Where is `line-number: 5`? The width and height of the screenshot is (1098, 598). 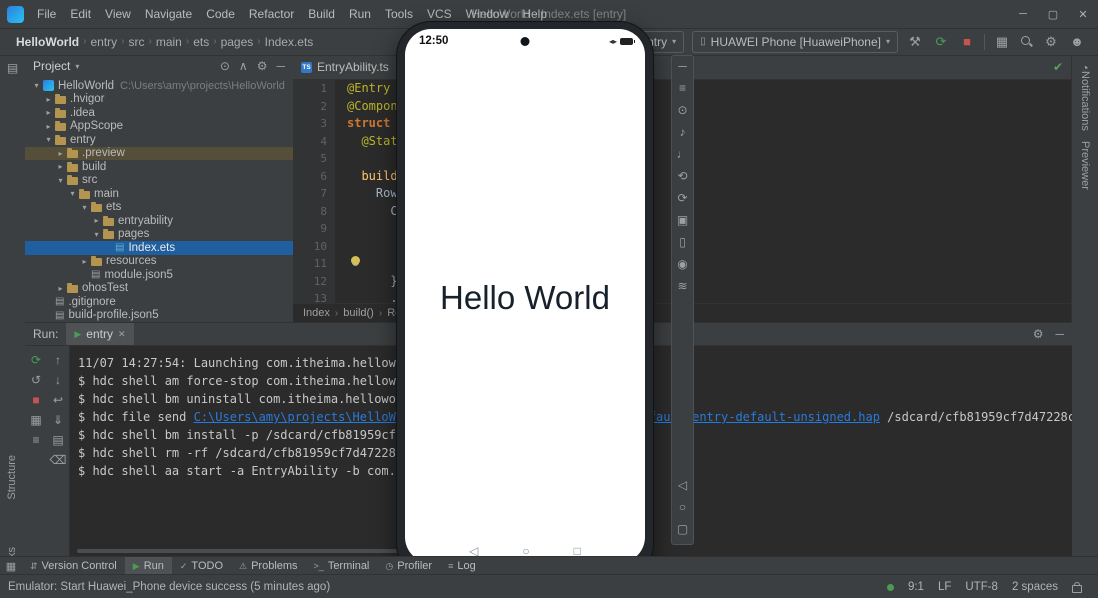
line-number: 5 is located at coordinates (314, 159).